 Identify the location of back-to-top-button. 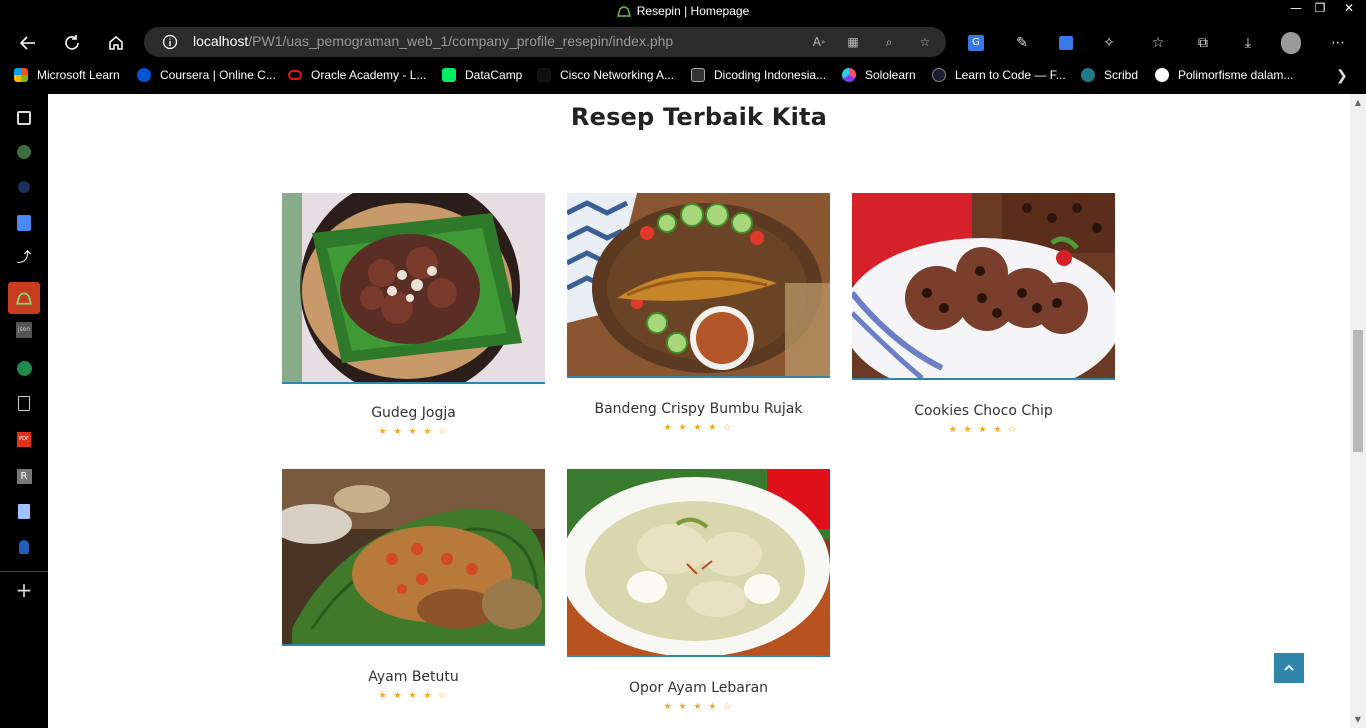
(1289, 668).